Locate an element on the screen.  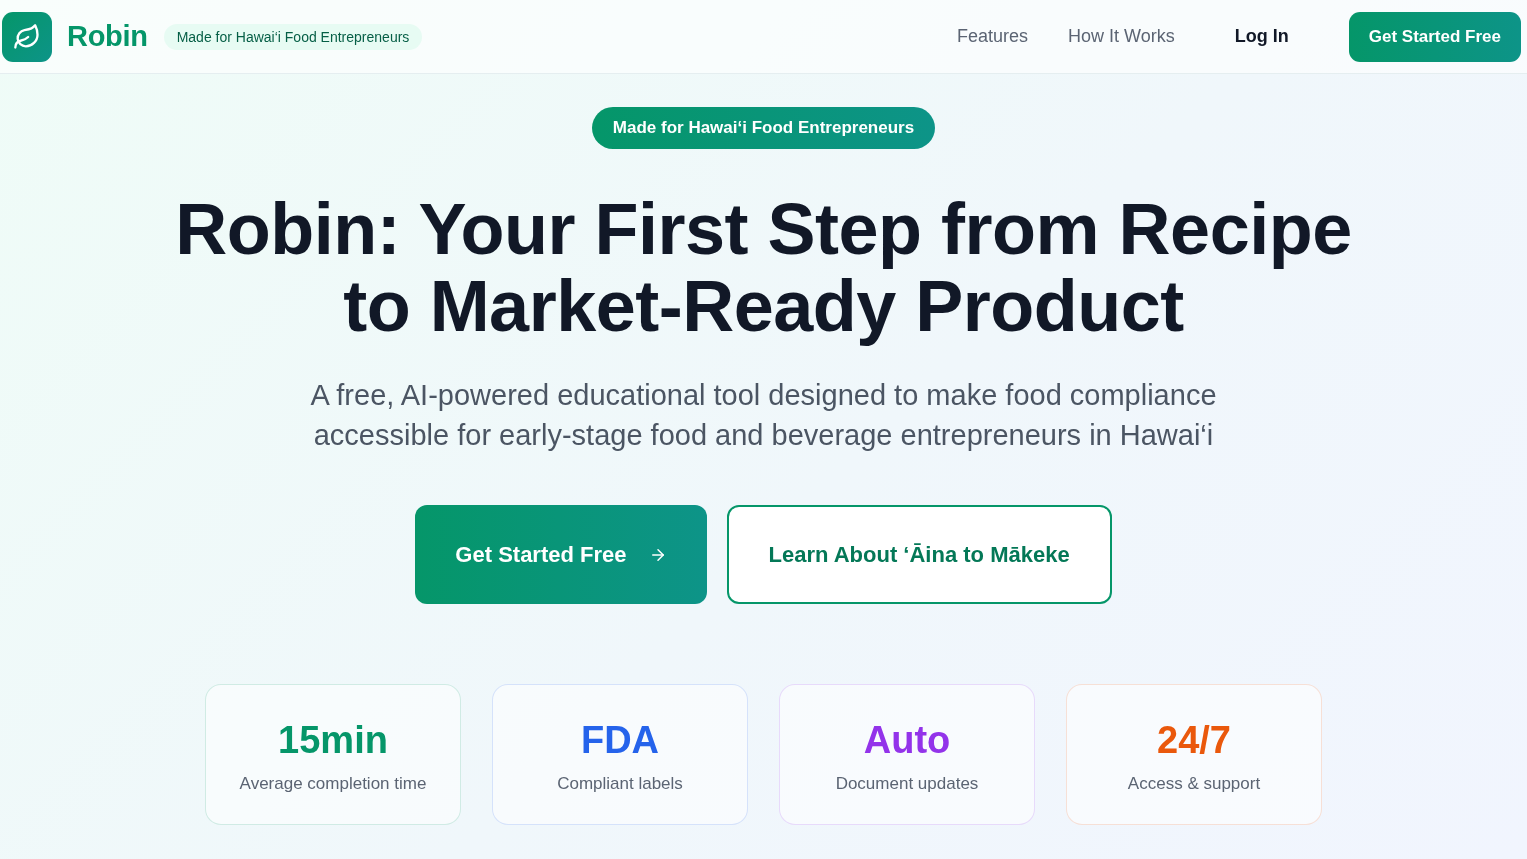
stat-value: 15min is located at coordinates (333, 740).